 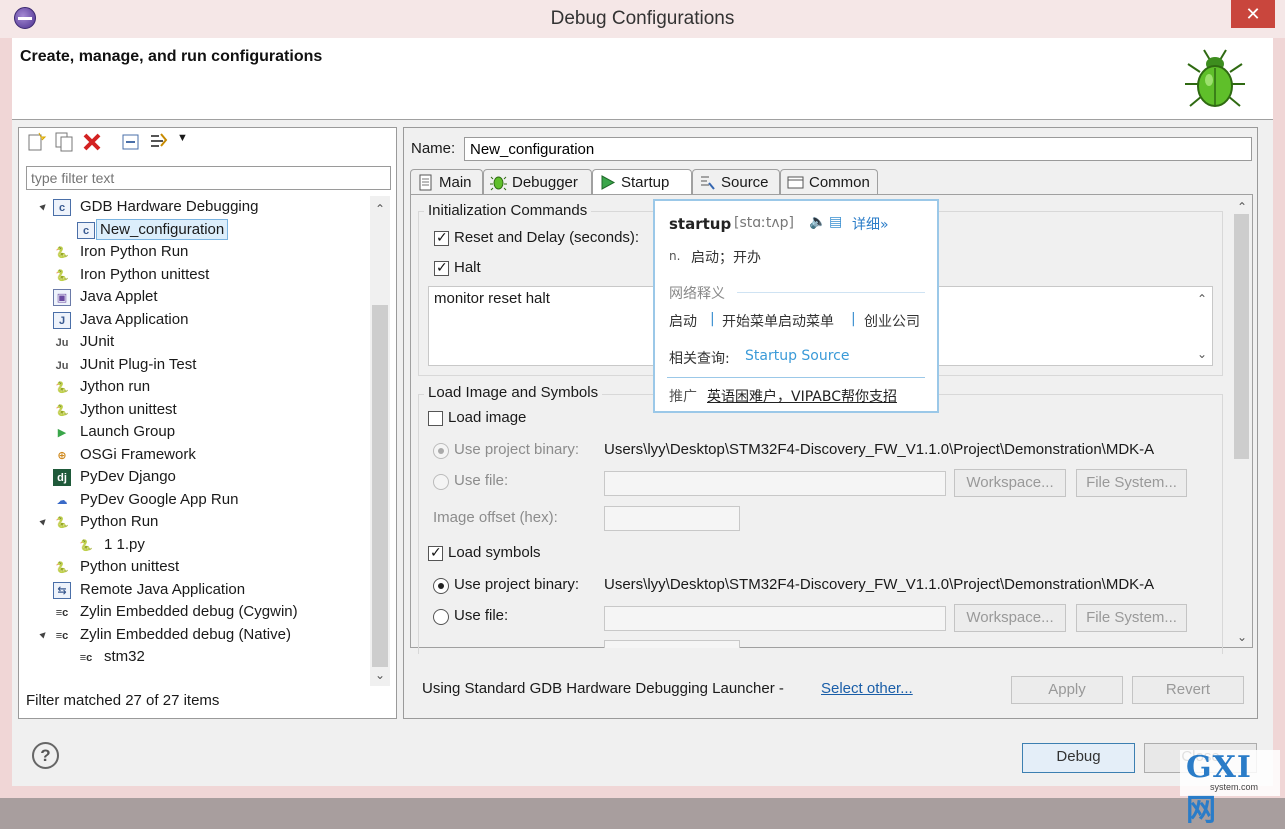 What do you see at coordinates (159, 499) in the screenshot?
I see `tree-item-label: PyDev Google App Run` at bounding box center [159, 499].